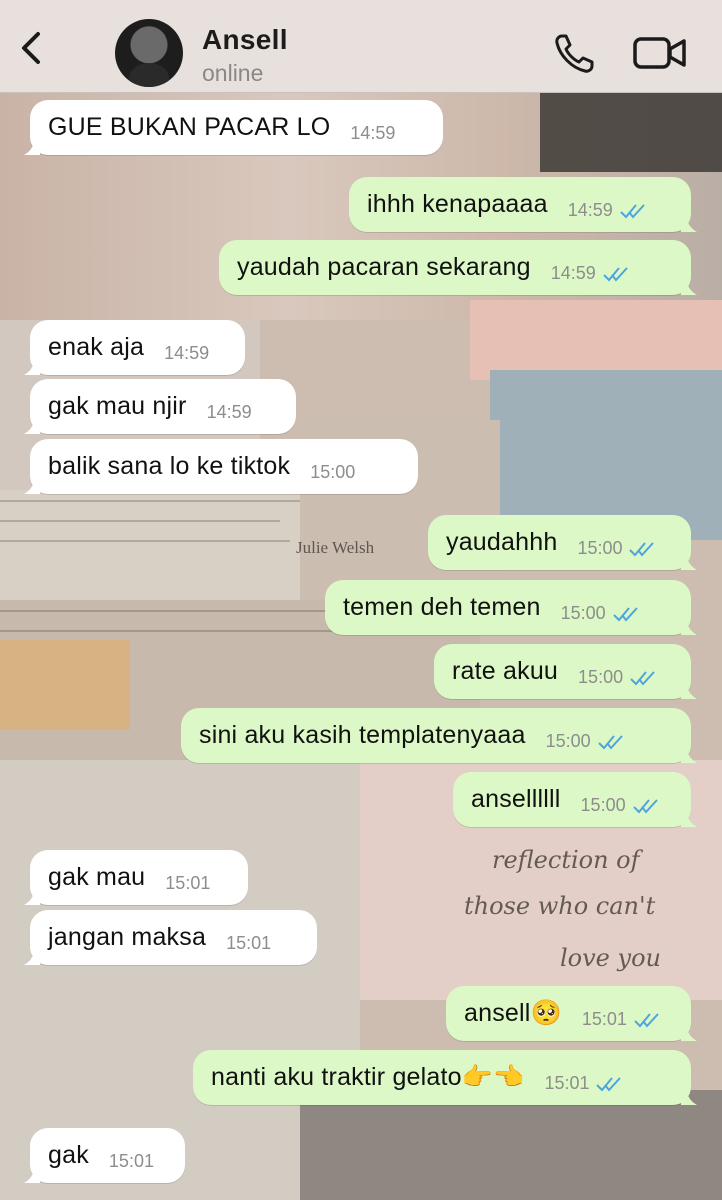  I want to click on message-text: ihhh kenapaaaa, so click(457, 204).